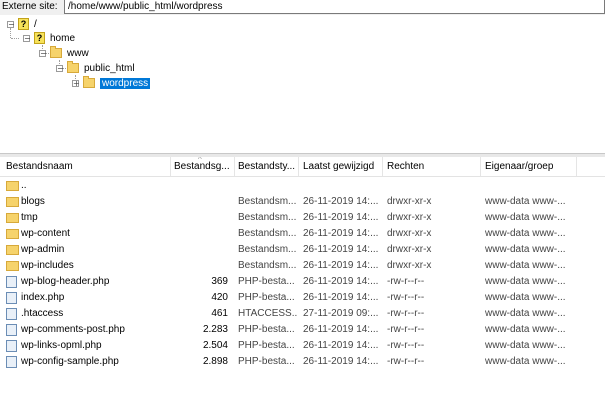  I want to click on tree-node-www: − www, so click(64, 53).